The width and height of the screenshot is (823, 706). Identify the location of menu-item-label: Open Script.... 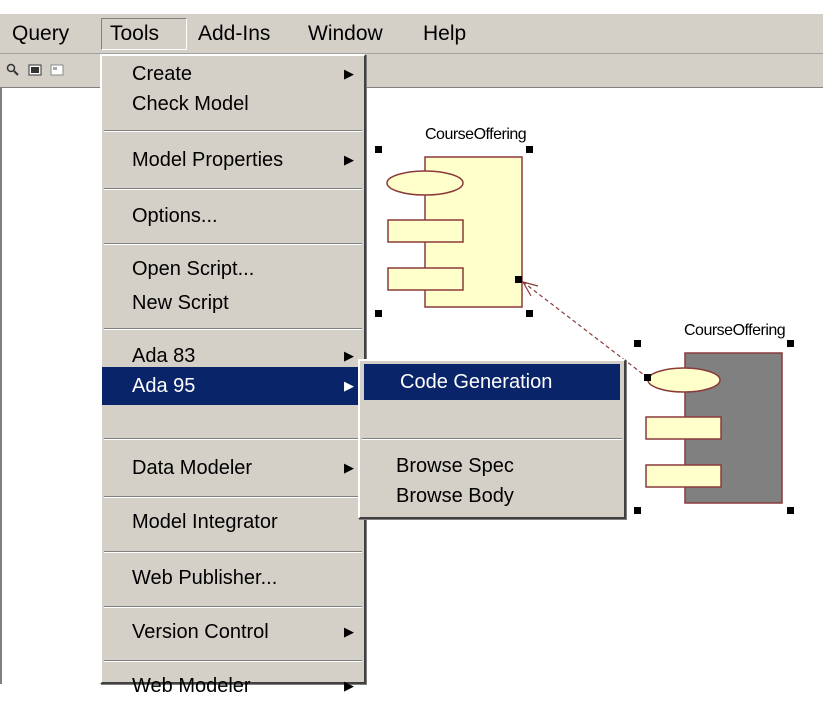
(193, 269).